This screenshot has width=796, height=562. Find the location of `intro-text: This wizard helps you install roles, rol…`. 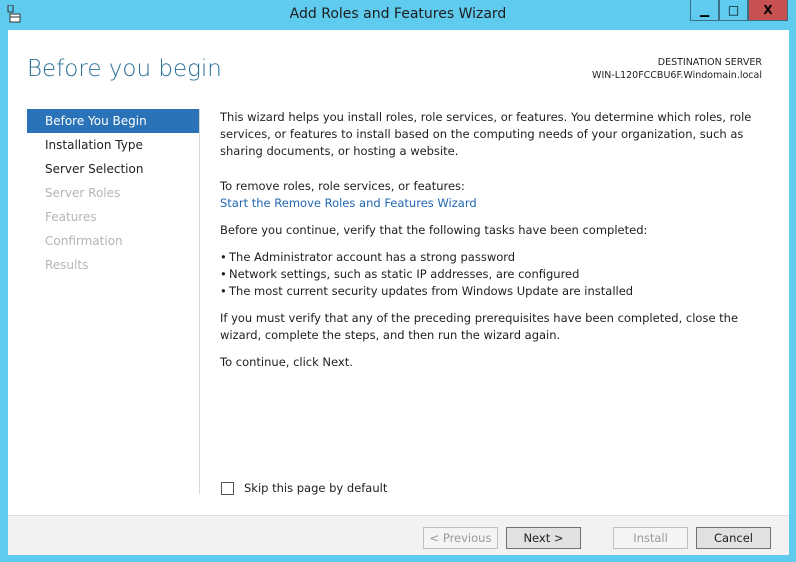

intro-text: This wizard helps you install roles, rol… is located at coordinates (486, 134).